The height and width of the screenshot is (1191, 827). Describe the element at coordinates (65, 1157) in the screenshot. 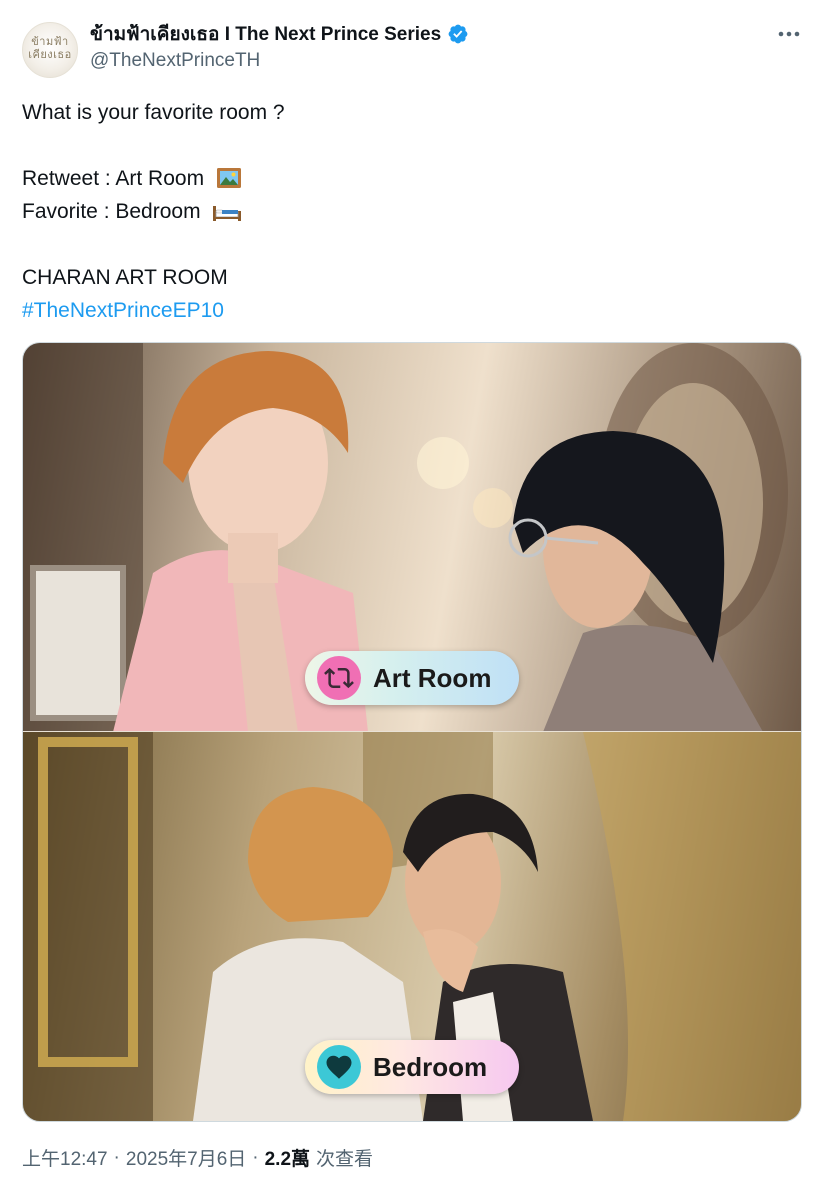

I see `tweet-time: 上午12:47` at that location.